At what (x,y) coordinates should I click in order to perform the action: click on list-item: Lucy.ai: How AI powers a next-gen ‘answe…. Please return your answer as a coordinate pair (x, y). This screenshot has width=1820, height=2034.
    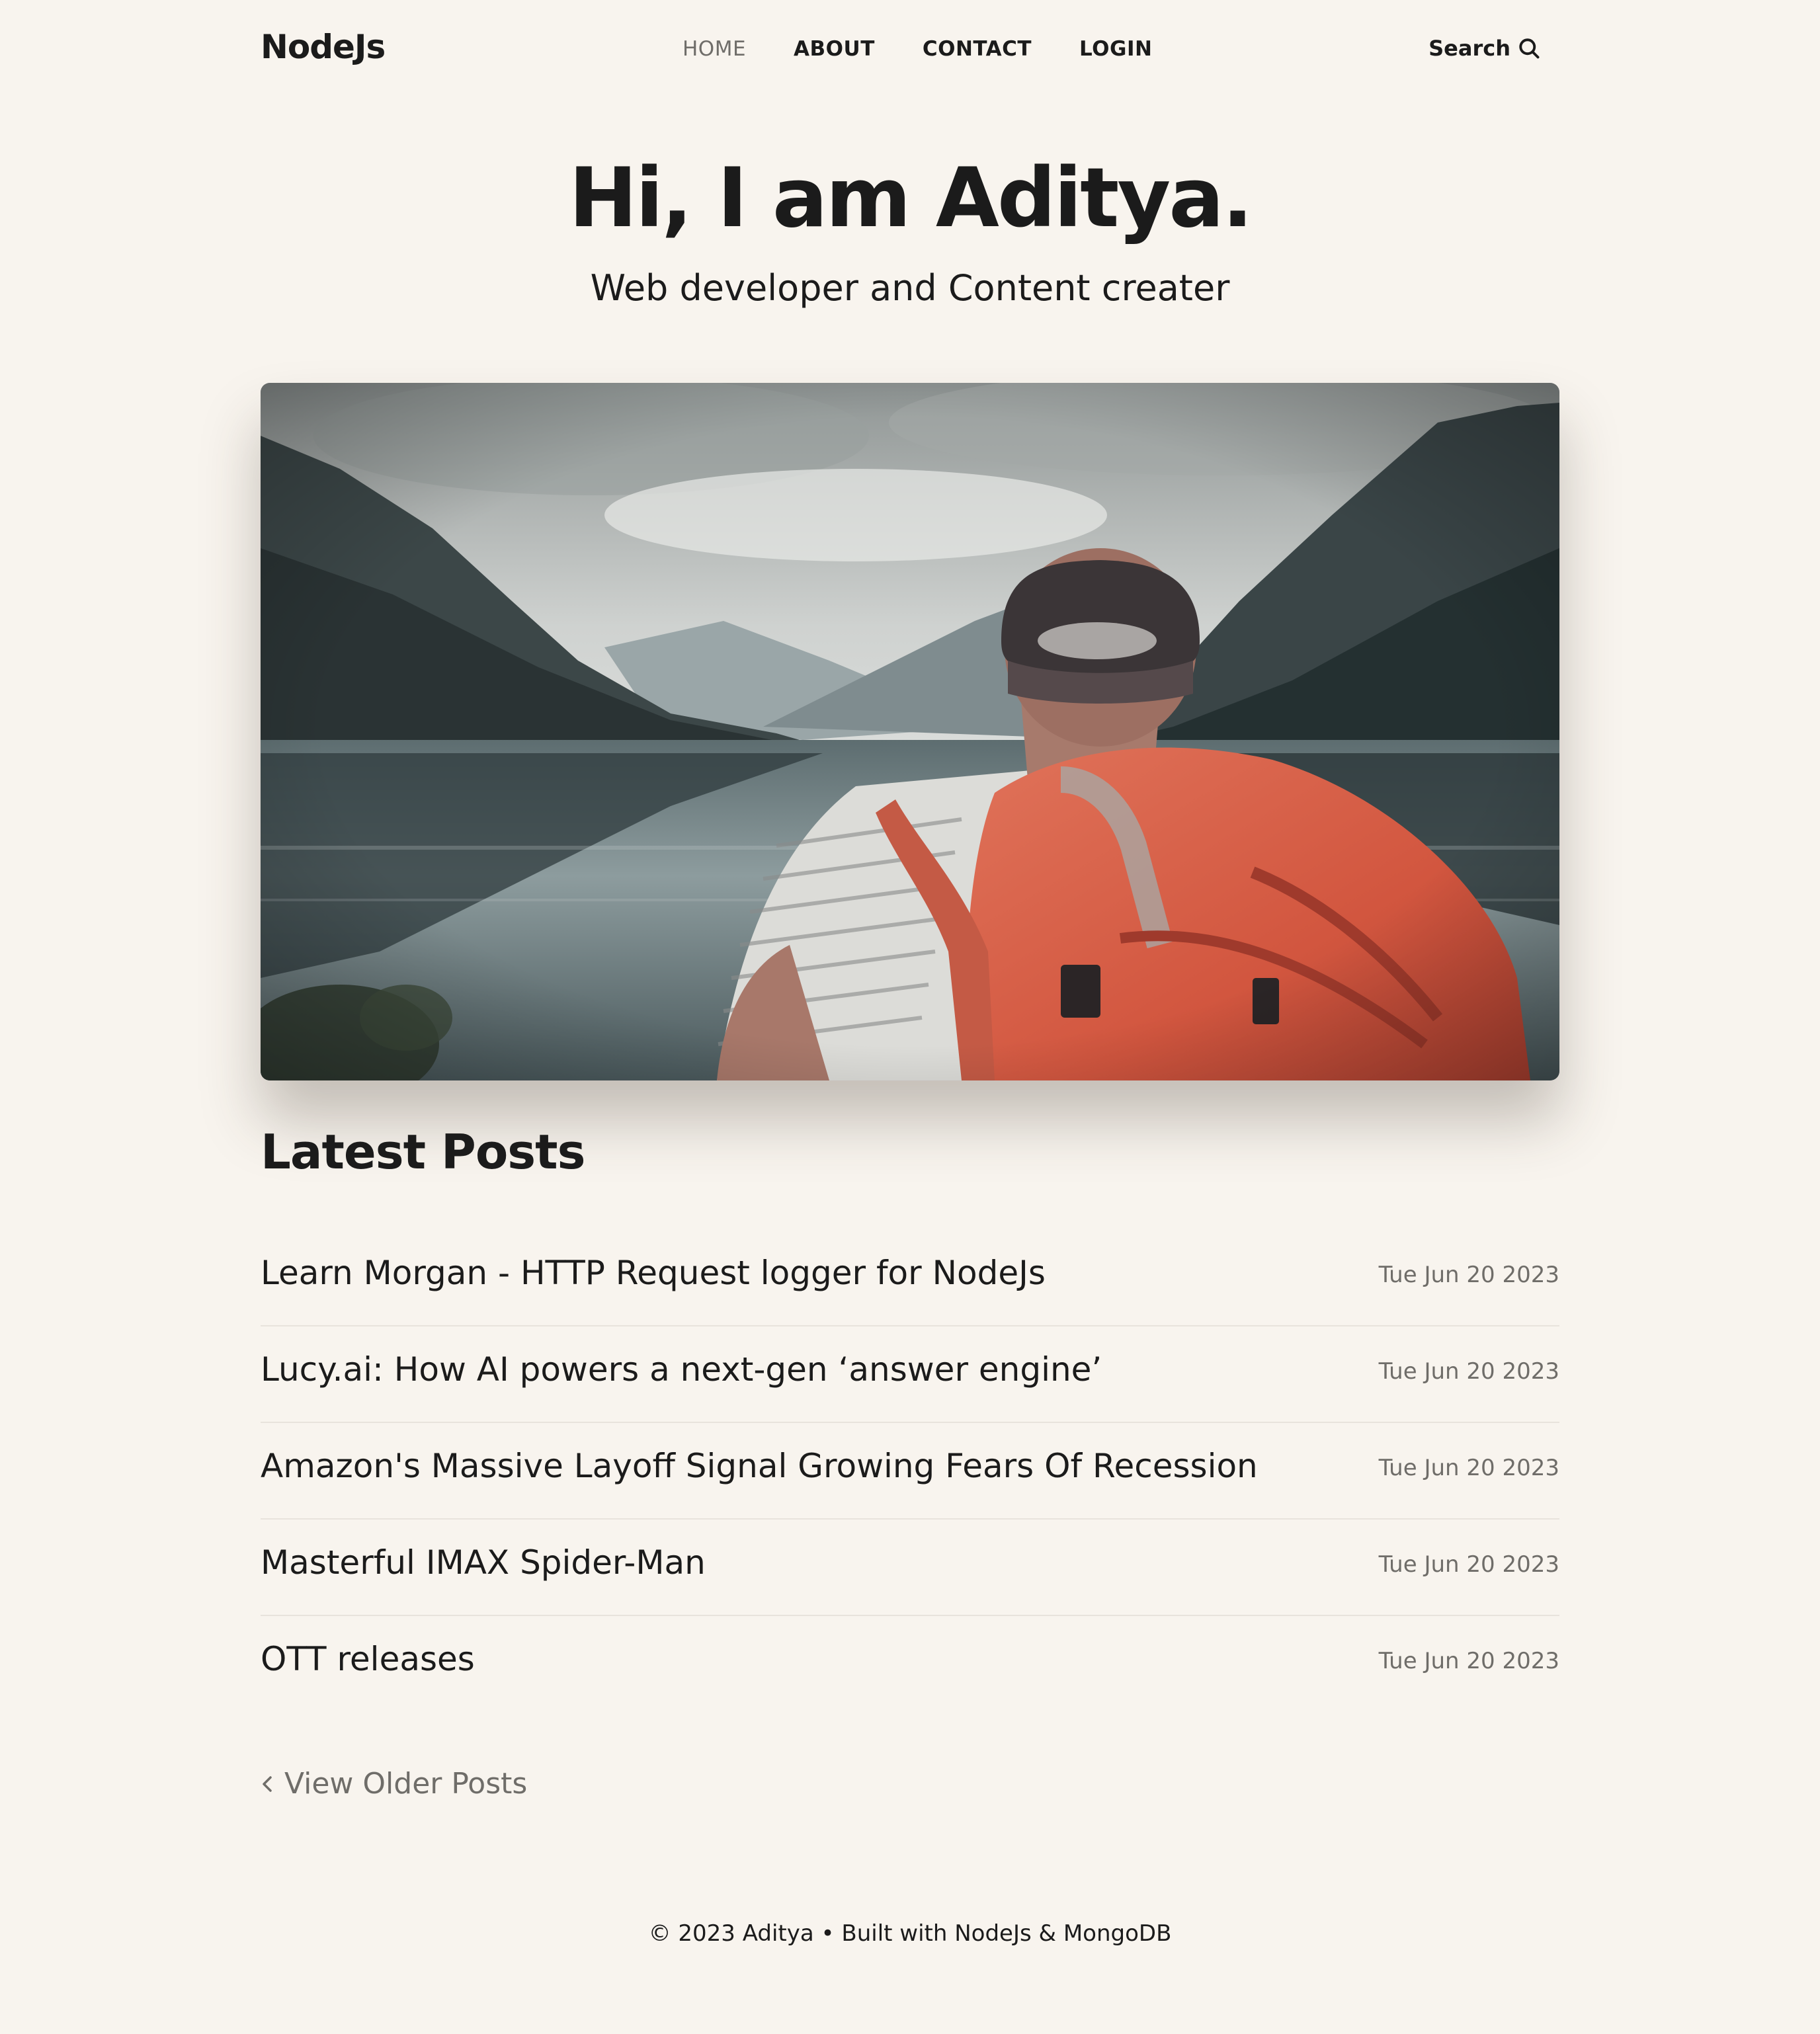
    Looking at the image, I should click on (910, 1375).